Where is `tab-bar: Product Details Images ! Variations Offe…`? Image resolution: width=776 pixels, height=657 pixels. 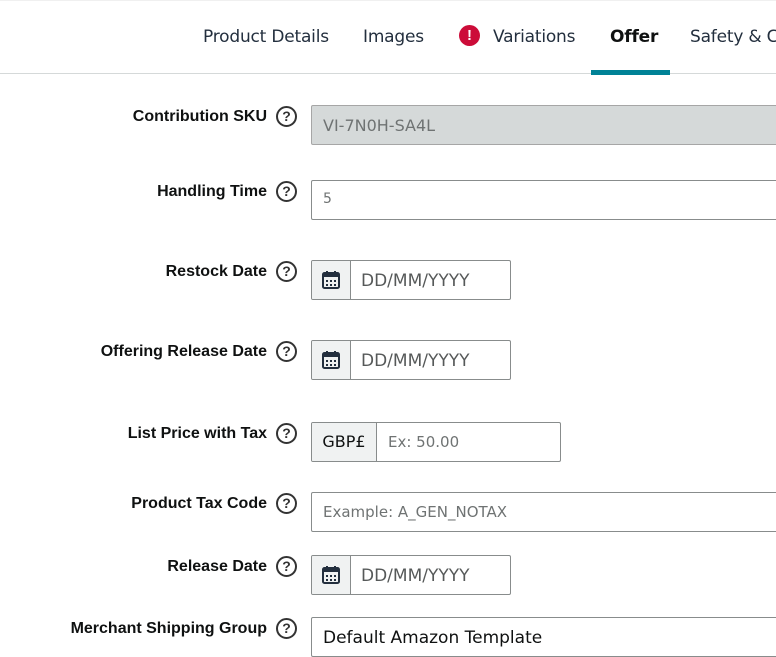 tab-bar: Product Details Images ! Variations Offe… is located at coordinates (388, 37).